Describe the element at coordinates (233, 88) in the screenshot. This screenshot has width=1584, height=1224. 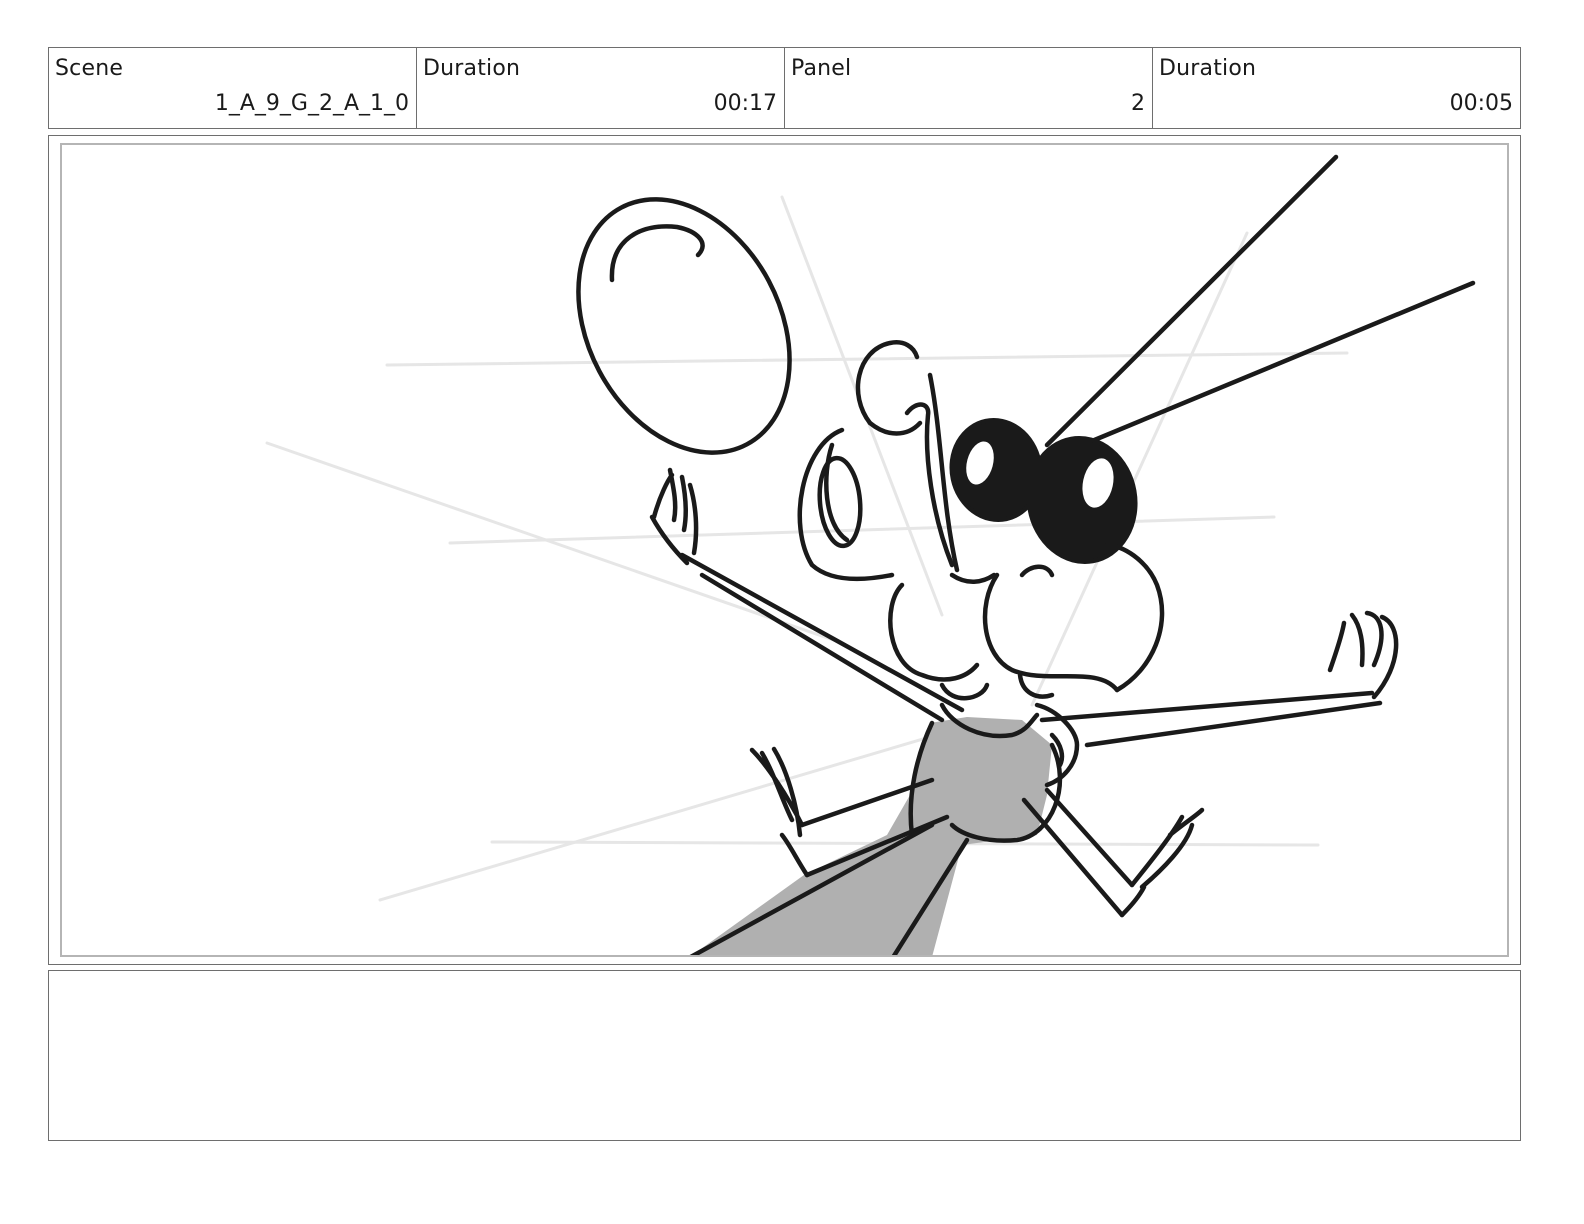
I see `scene-cell: Scene 1_A_9_G_2_A_1_0` at that location.